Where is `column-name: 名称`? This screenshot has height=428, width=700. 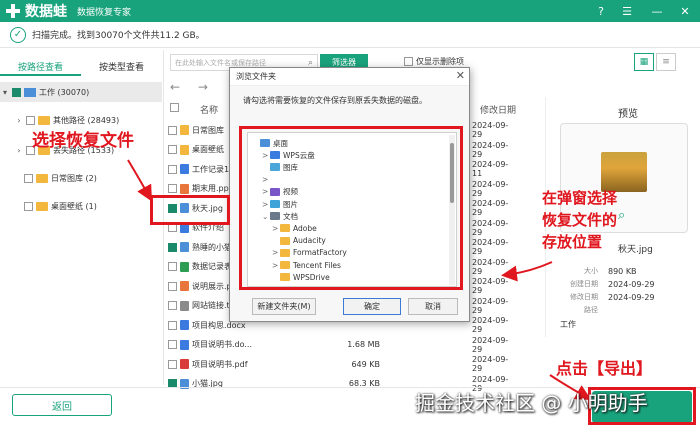 column-name: 名称 is located at coordinates (209, 109).